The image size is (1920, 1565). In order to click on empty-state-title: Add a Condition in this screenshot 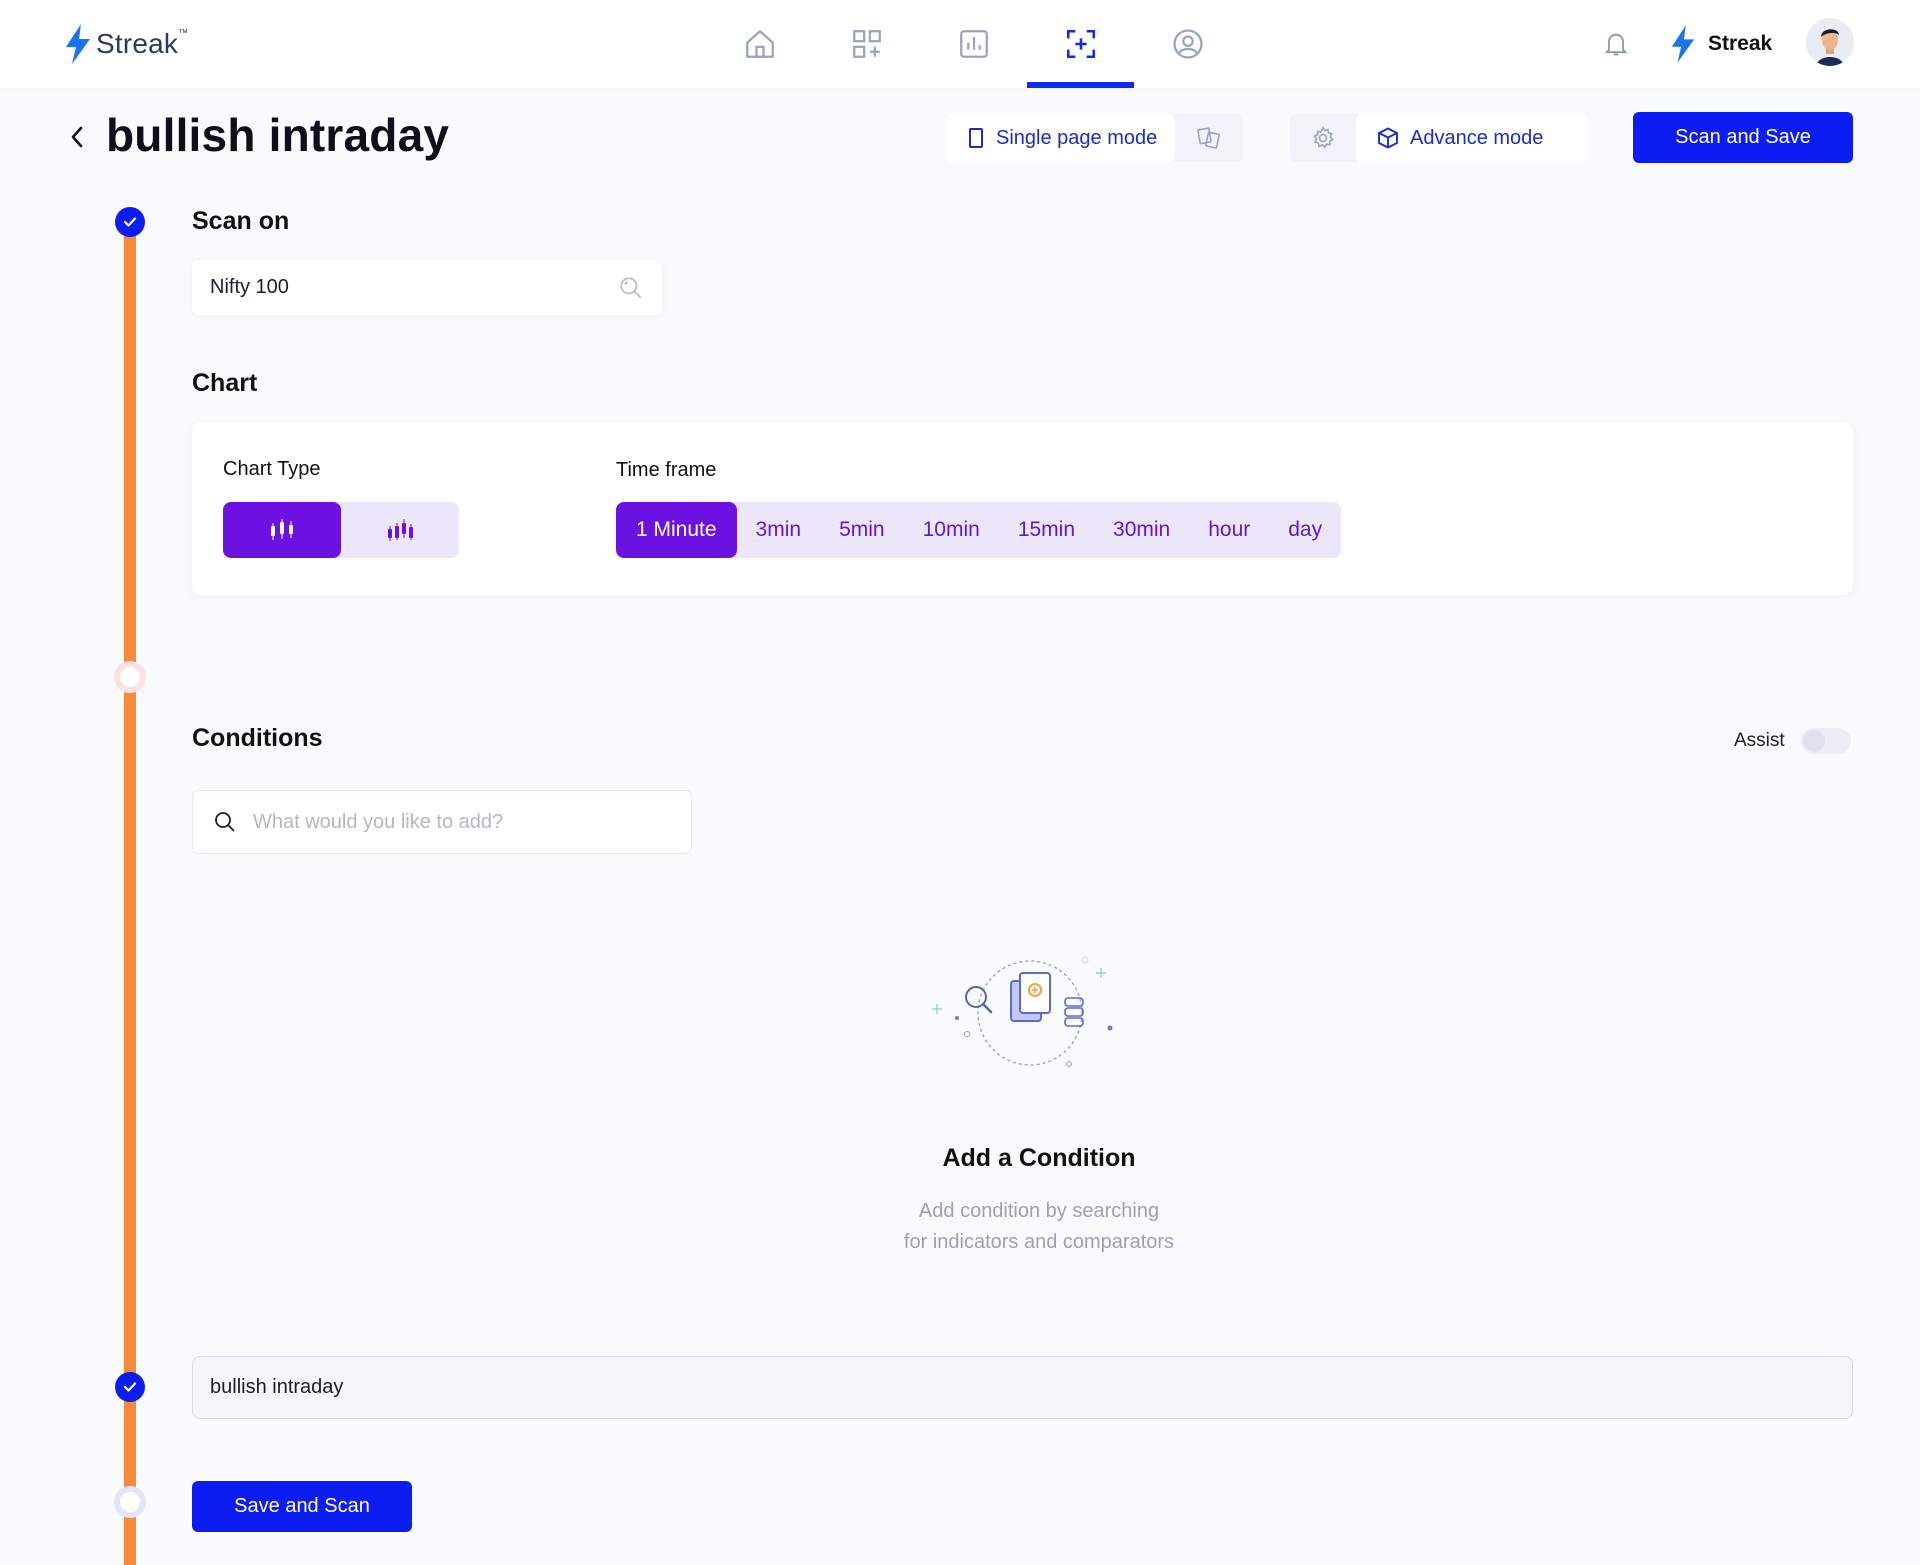, I will do `click(1039, 1158)`.